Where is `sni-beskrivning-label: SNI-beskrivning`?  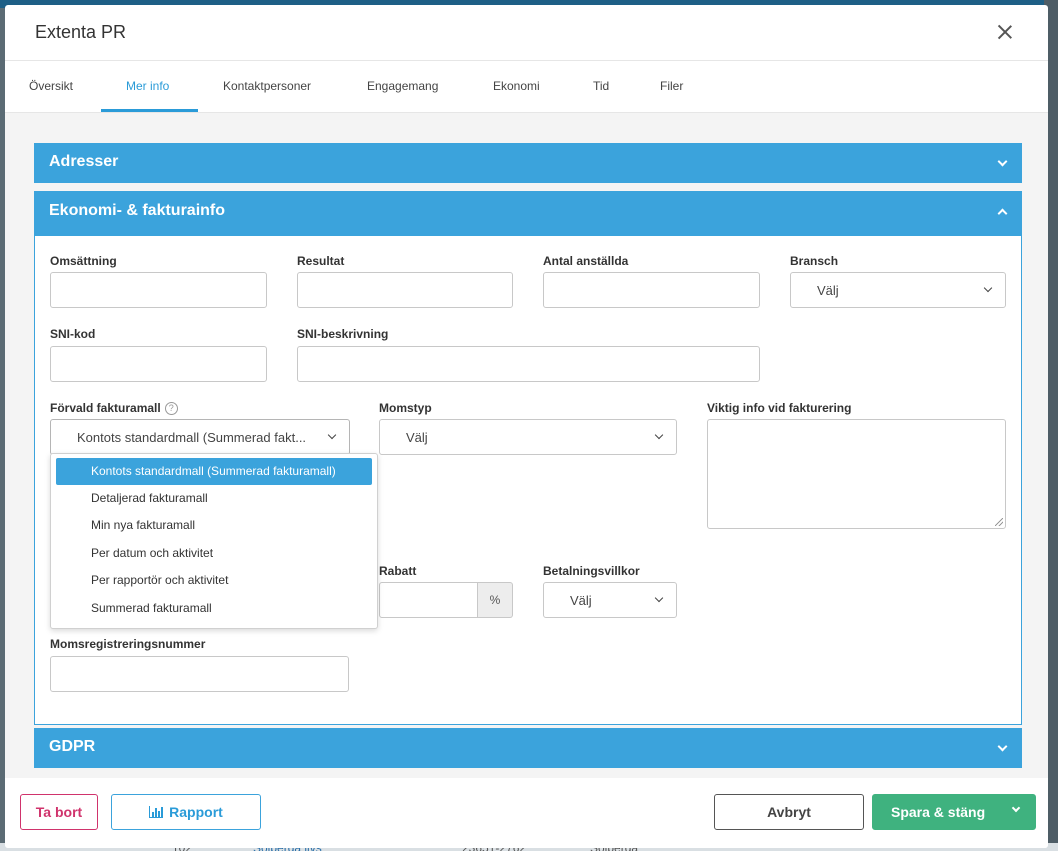 sni-beskrivning-label: SNI-beskrivning is located at coordinates (343, 334).